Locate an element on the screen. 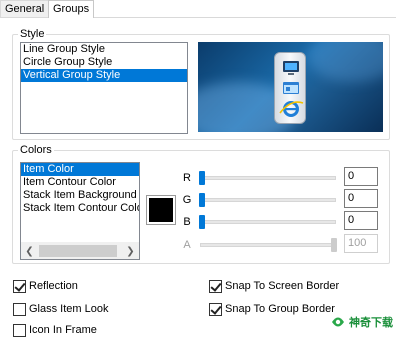 The image size is (396, 341). icon-in-frame-checkbox is located at coordinates (19, 330).